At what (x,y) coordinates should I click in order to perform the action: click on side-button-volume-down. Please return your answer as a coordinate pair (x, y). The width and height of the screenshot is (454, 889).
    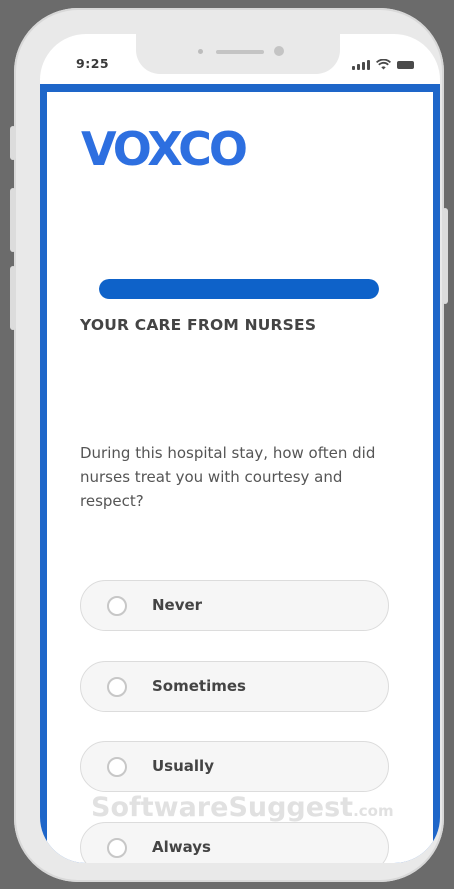
    Looking at the image, I should click on (13, 298).